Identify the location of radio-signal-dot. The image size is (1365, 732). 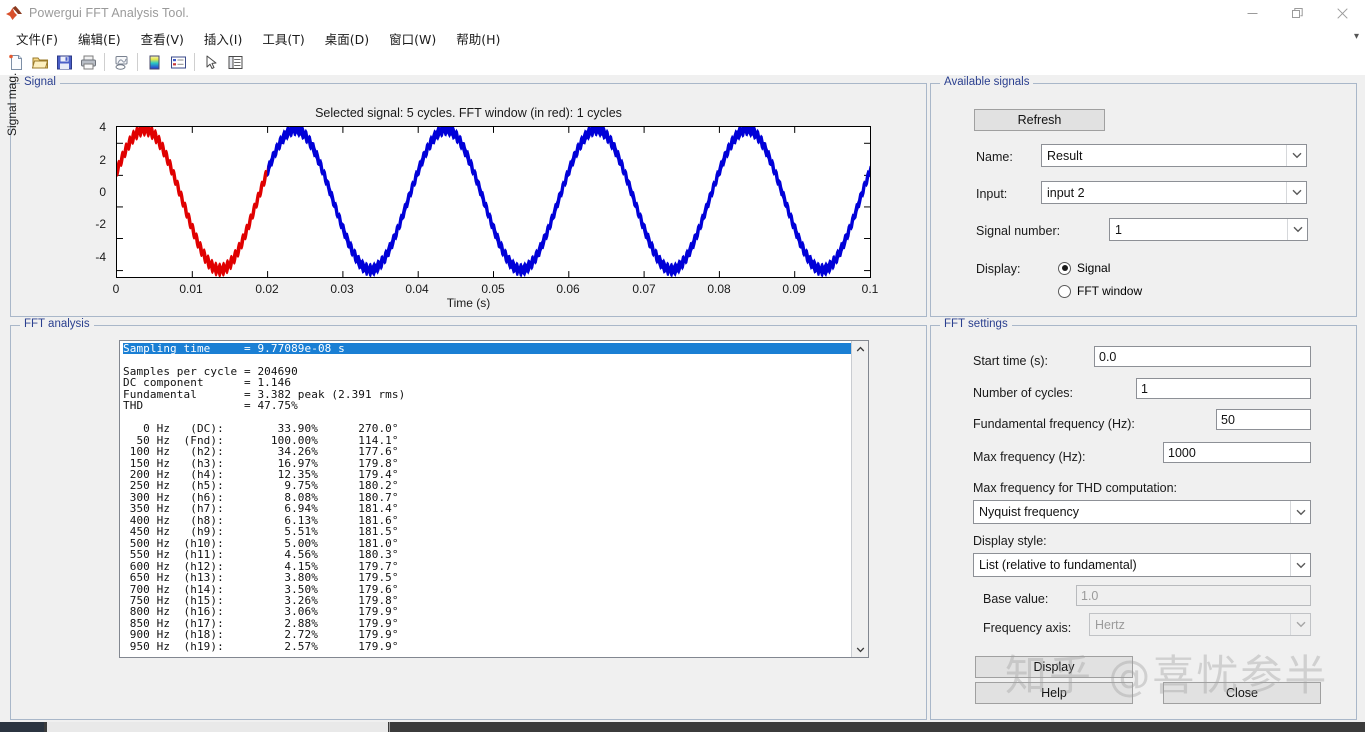
(1064, 268).